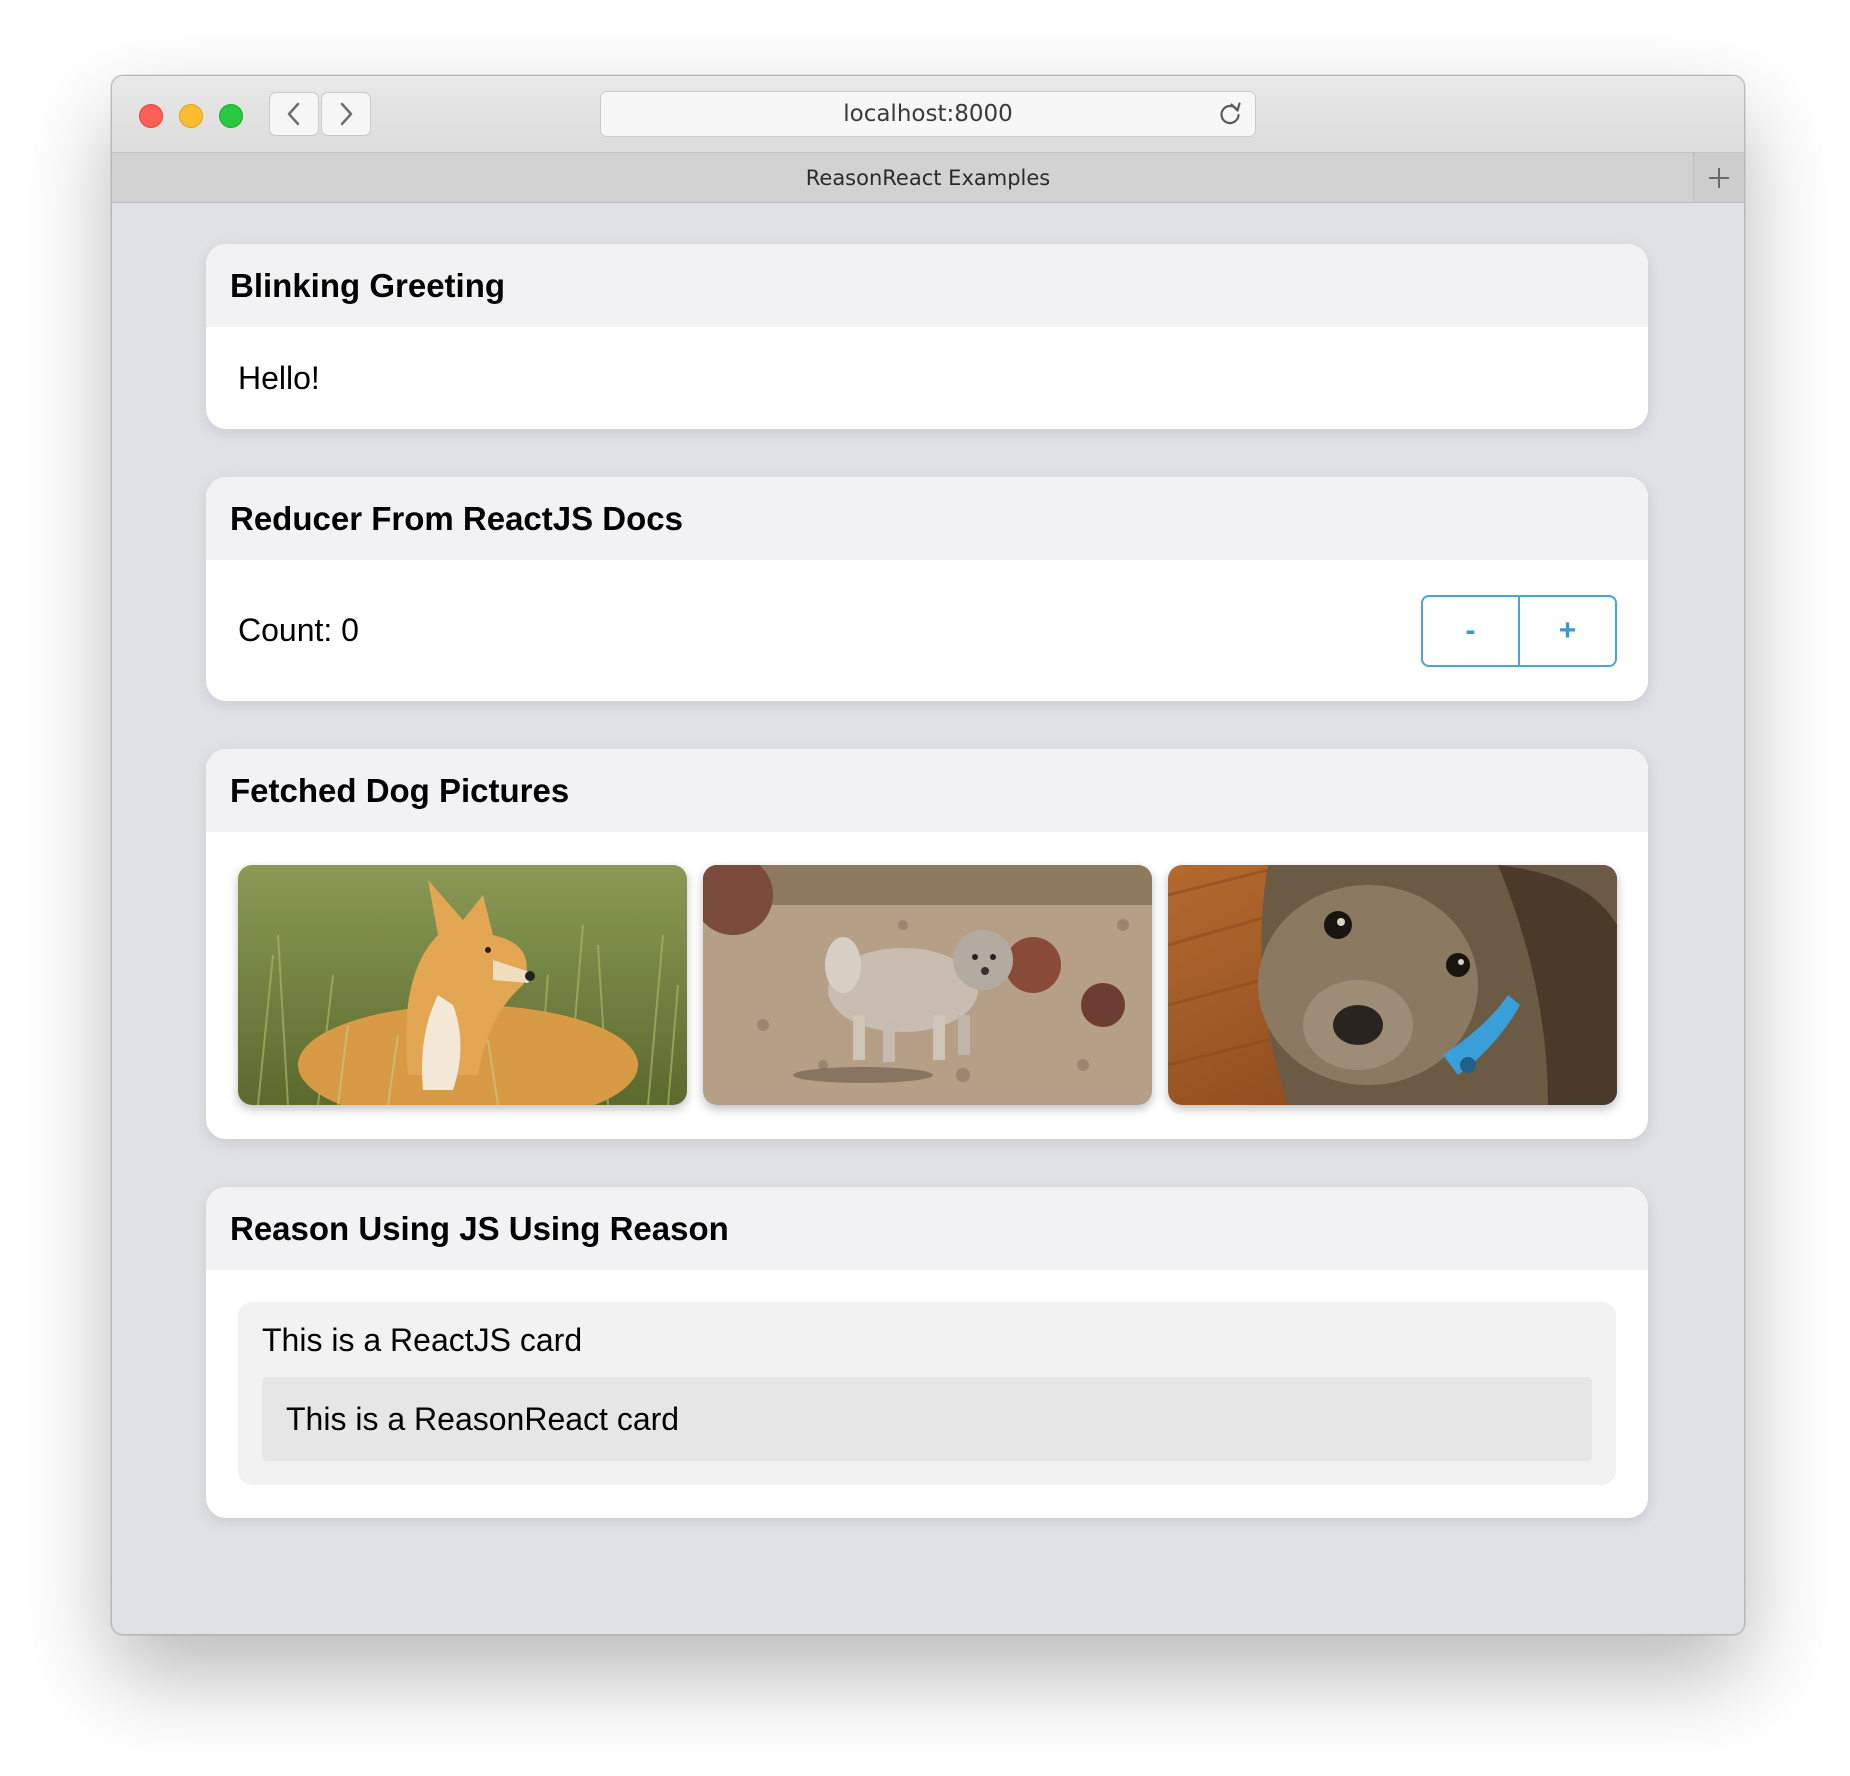 This screenshot has width=1850, height=1776. Describe the element at coordinates (1230, 114) in the screenshot. I see `reload-icon` at that location.